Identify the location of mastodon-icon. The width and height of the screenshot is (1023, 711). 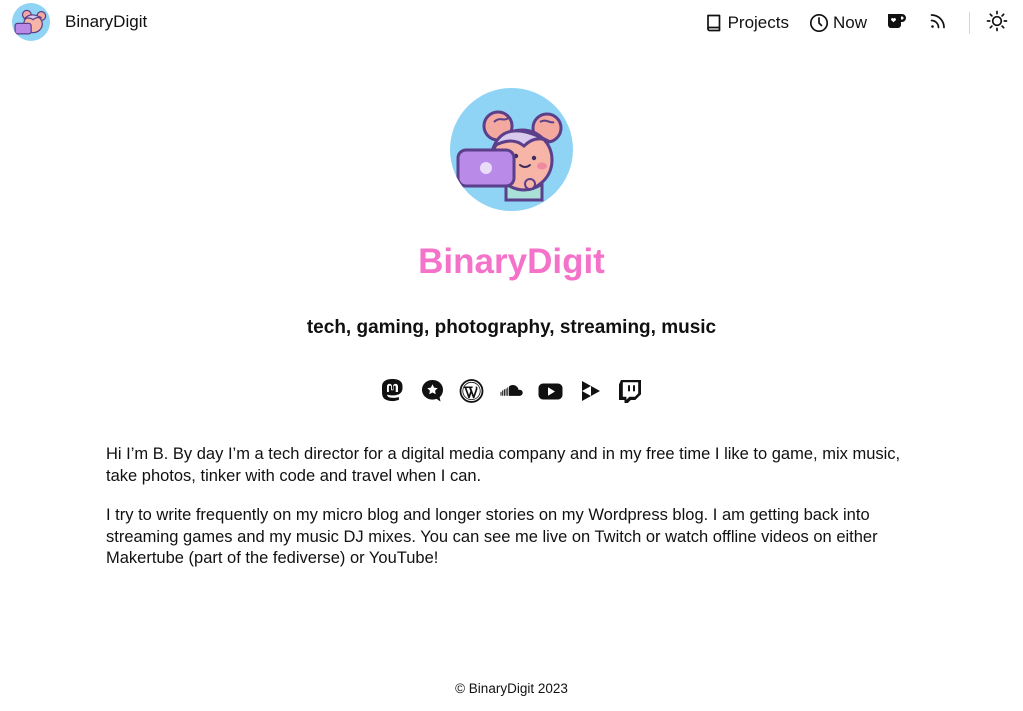
(392, 391).